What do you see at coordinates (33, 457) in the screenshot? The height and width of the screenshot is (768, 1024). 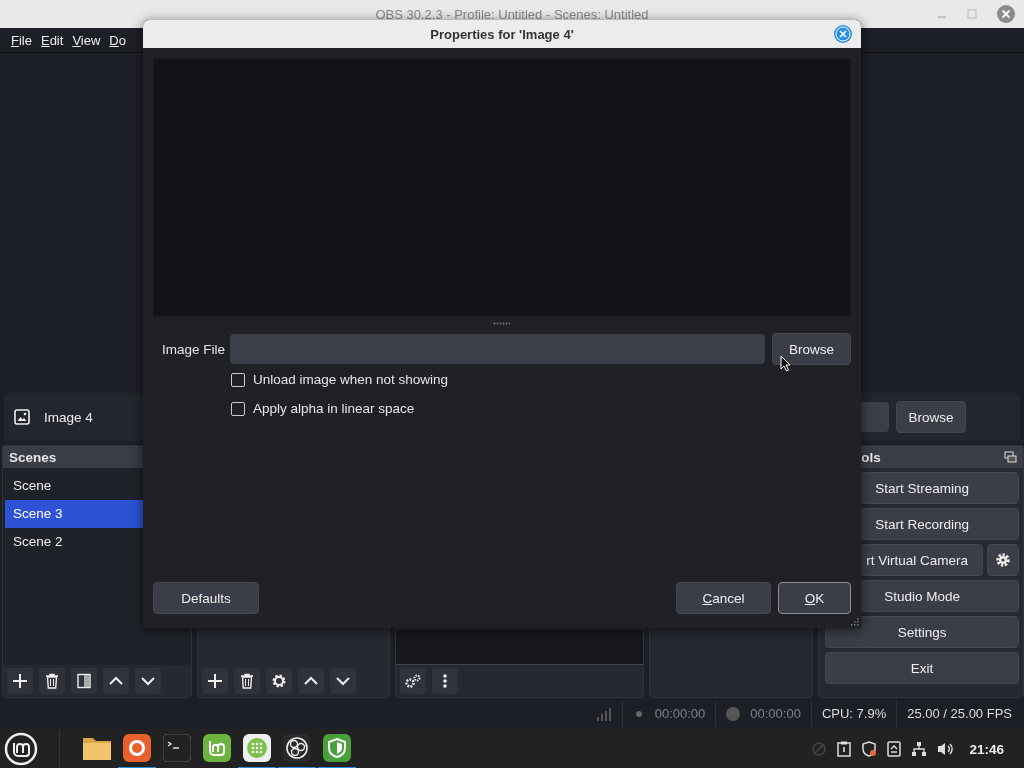 I see `panel-title: Scenes` at bounding box center [33, 457].